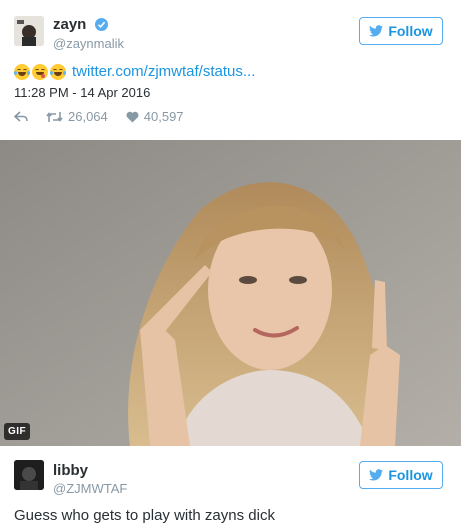  What do you see at coordinates (54, 116) in the screenshot?
I see `retweet-icon` at bounding box center [54, 116].